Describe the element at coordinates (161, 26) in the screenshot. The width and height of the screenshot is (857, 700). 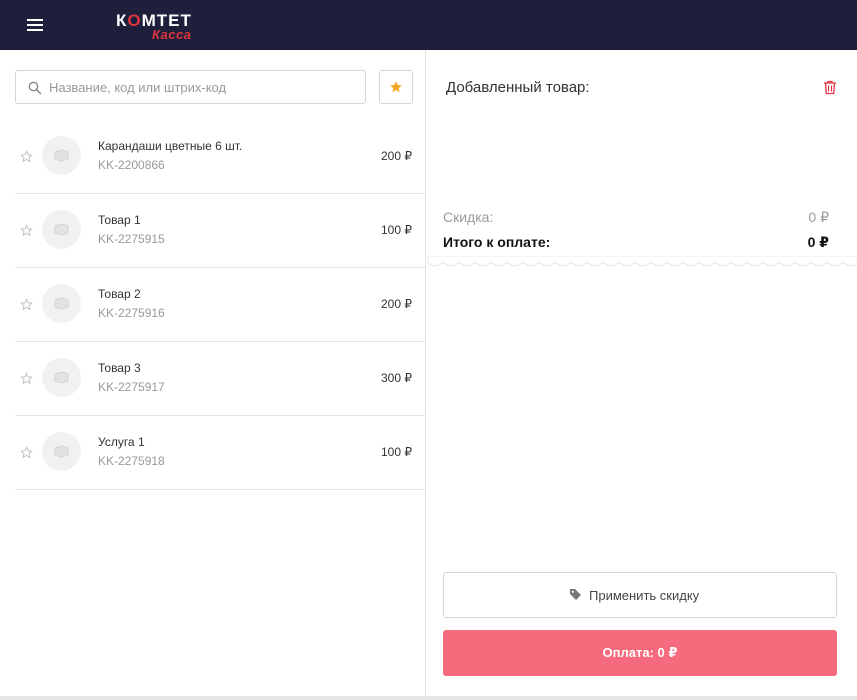
I see `app-logo: КОМТЕТ Касса` at that location.